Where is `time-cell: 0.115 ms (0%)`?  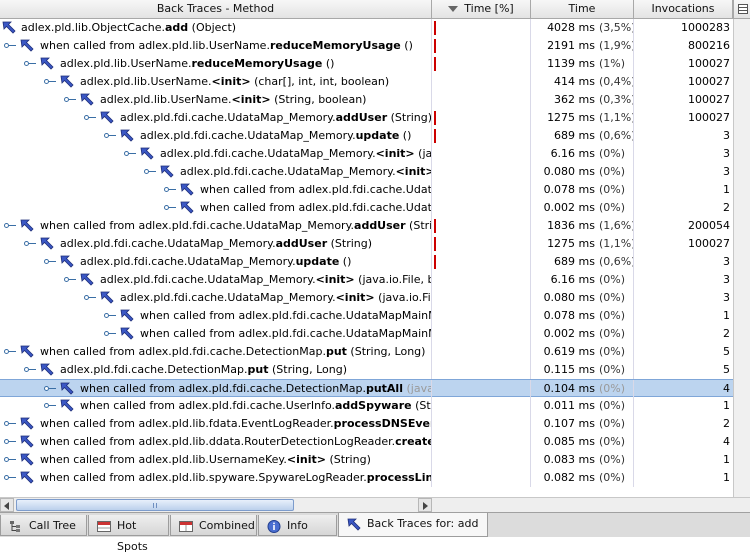 time-cell: 0.115 ms (0%) is located at coordinates (581, 370).